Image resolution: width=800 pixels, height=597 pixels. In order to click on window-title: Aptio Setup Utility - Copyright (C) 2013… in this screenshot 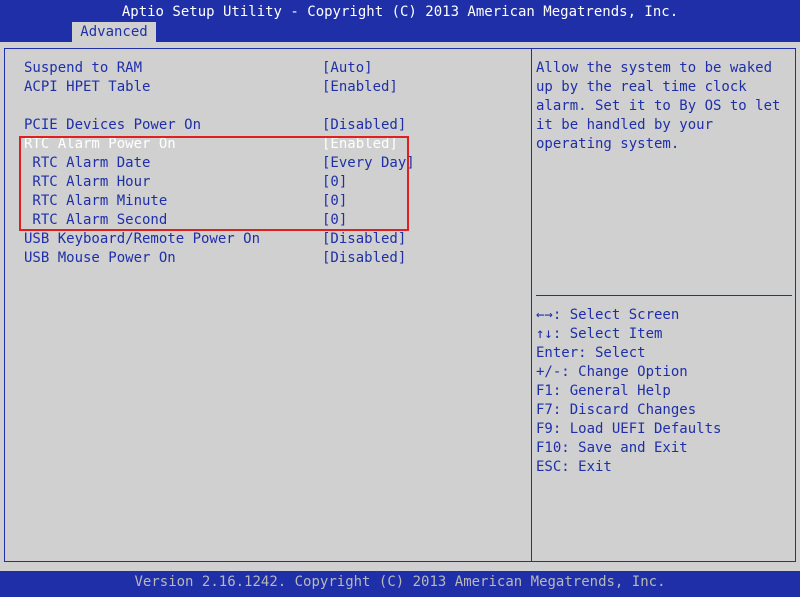, I will do `click(400, 11)`.